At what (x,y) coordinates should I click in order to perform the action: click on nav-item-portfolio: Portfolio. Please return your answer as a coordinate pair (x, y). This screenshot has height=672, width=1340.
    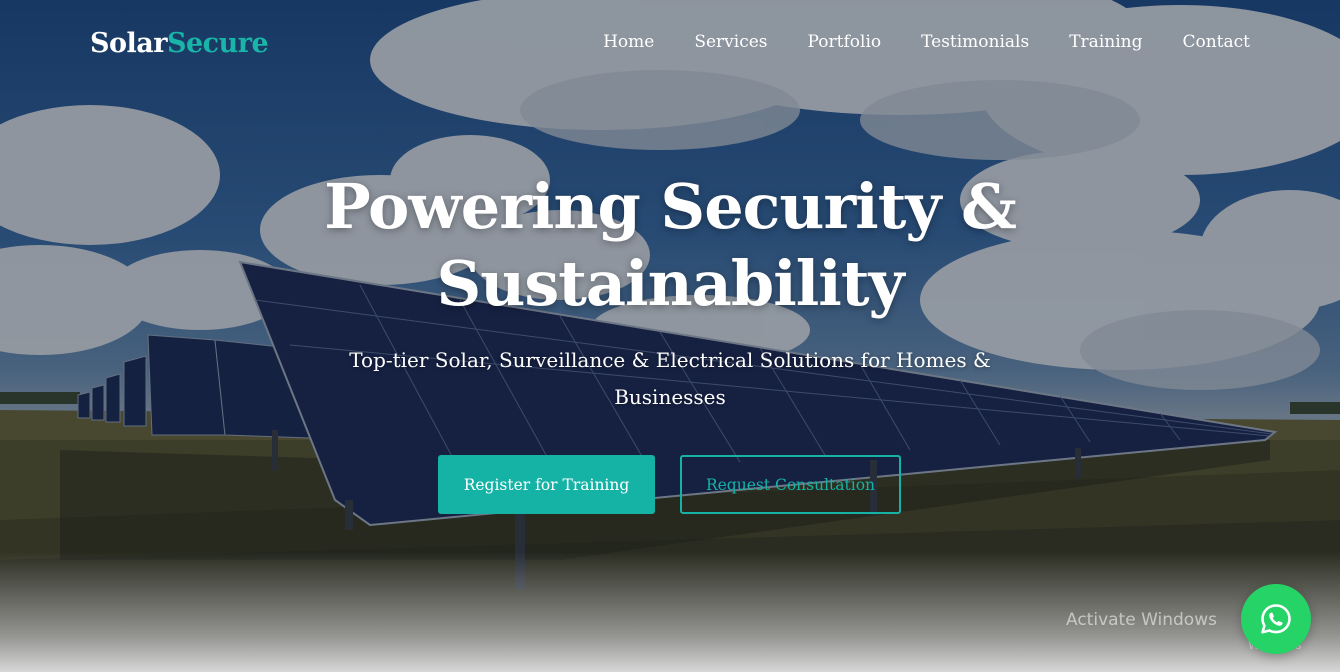
    Looking at the image, I should click on (845, 42).